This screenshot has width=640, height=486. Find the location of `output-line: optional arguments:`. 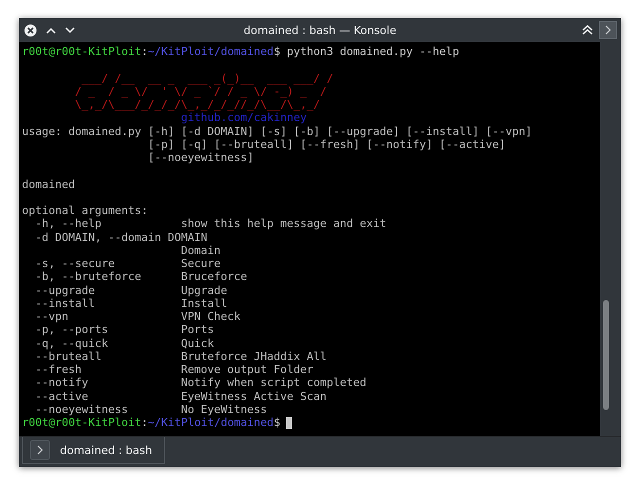

output-line: optional arguments: is located at coordinates (85, 211).